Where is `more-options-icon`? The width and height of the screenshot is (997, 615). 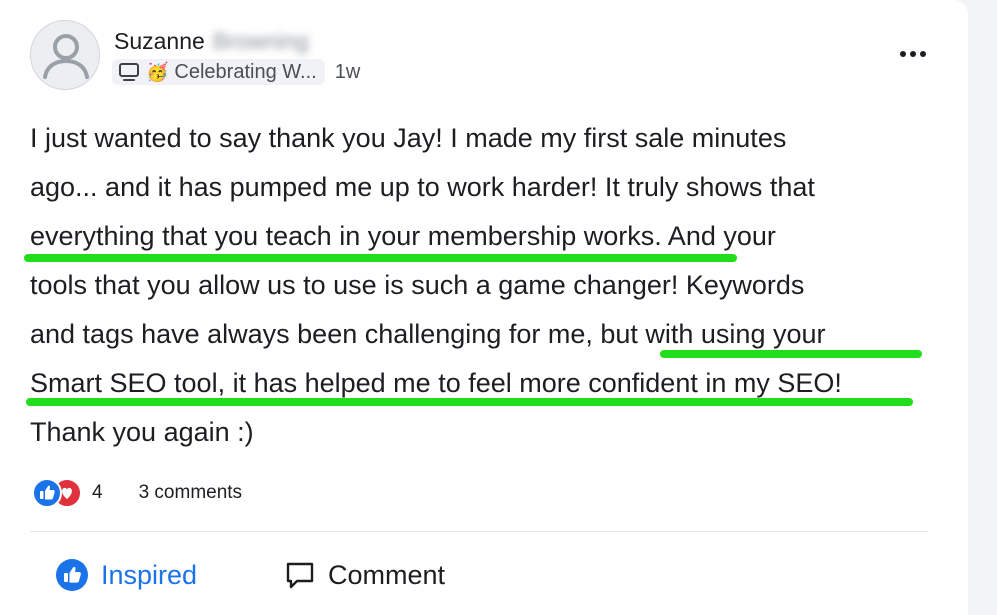
more-options-icon is located at coordinates (913, 54).